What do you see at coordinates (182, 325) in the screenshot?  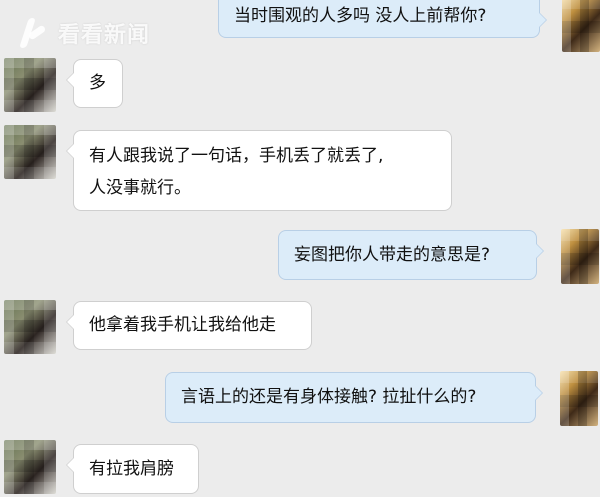 I see `message-text: 他拿着我手机让我给他走` at bounding box center [182, 325].